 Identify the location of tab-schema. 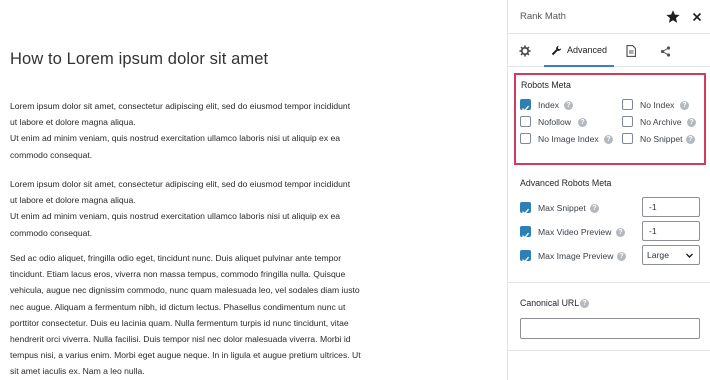
(631, 51).